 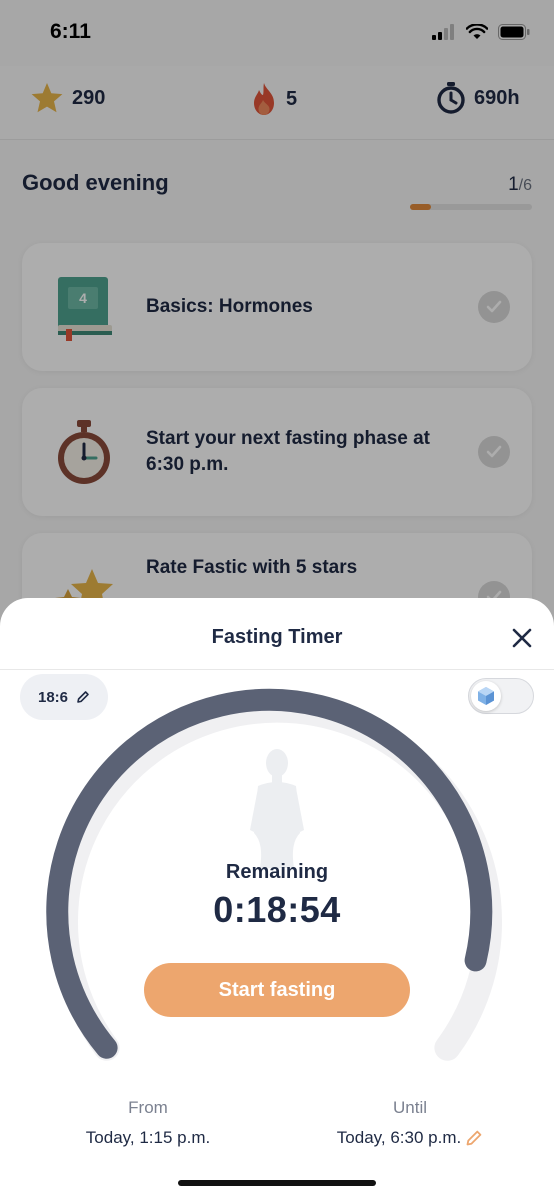 I want to click on timer-mode-toggle, so click(x=501, y=696).